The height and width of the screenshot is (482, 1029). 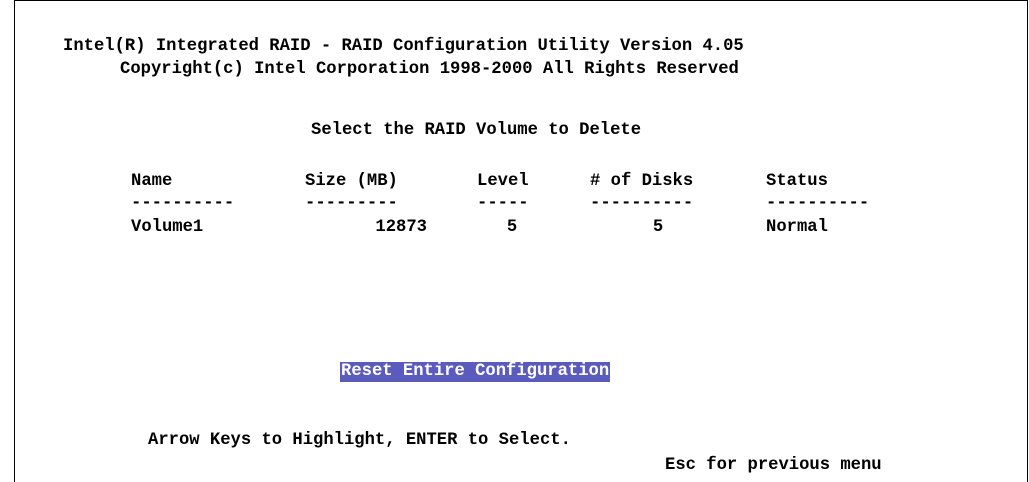 I want to click on escape-hint: Esc for previous menu, so click(x=773, y=465).